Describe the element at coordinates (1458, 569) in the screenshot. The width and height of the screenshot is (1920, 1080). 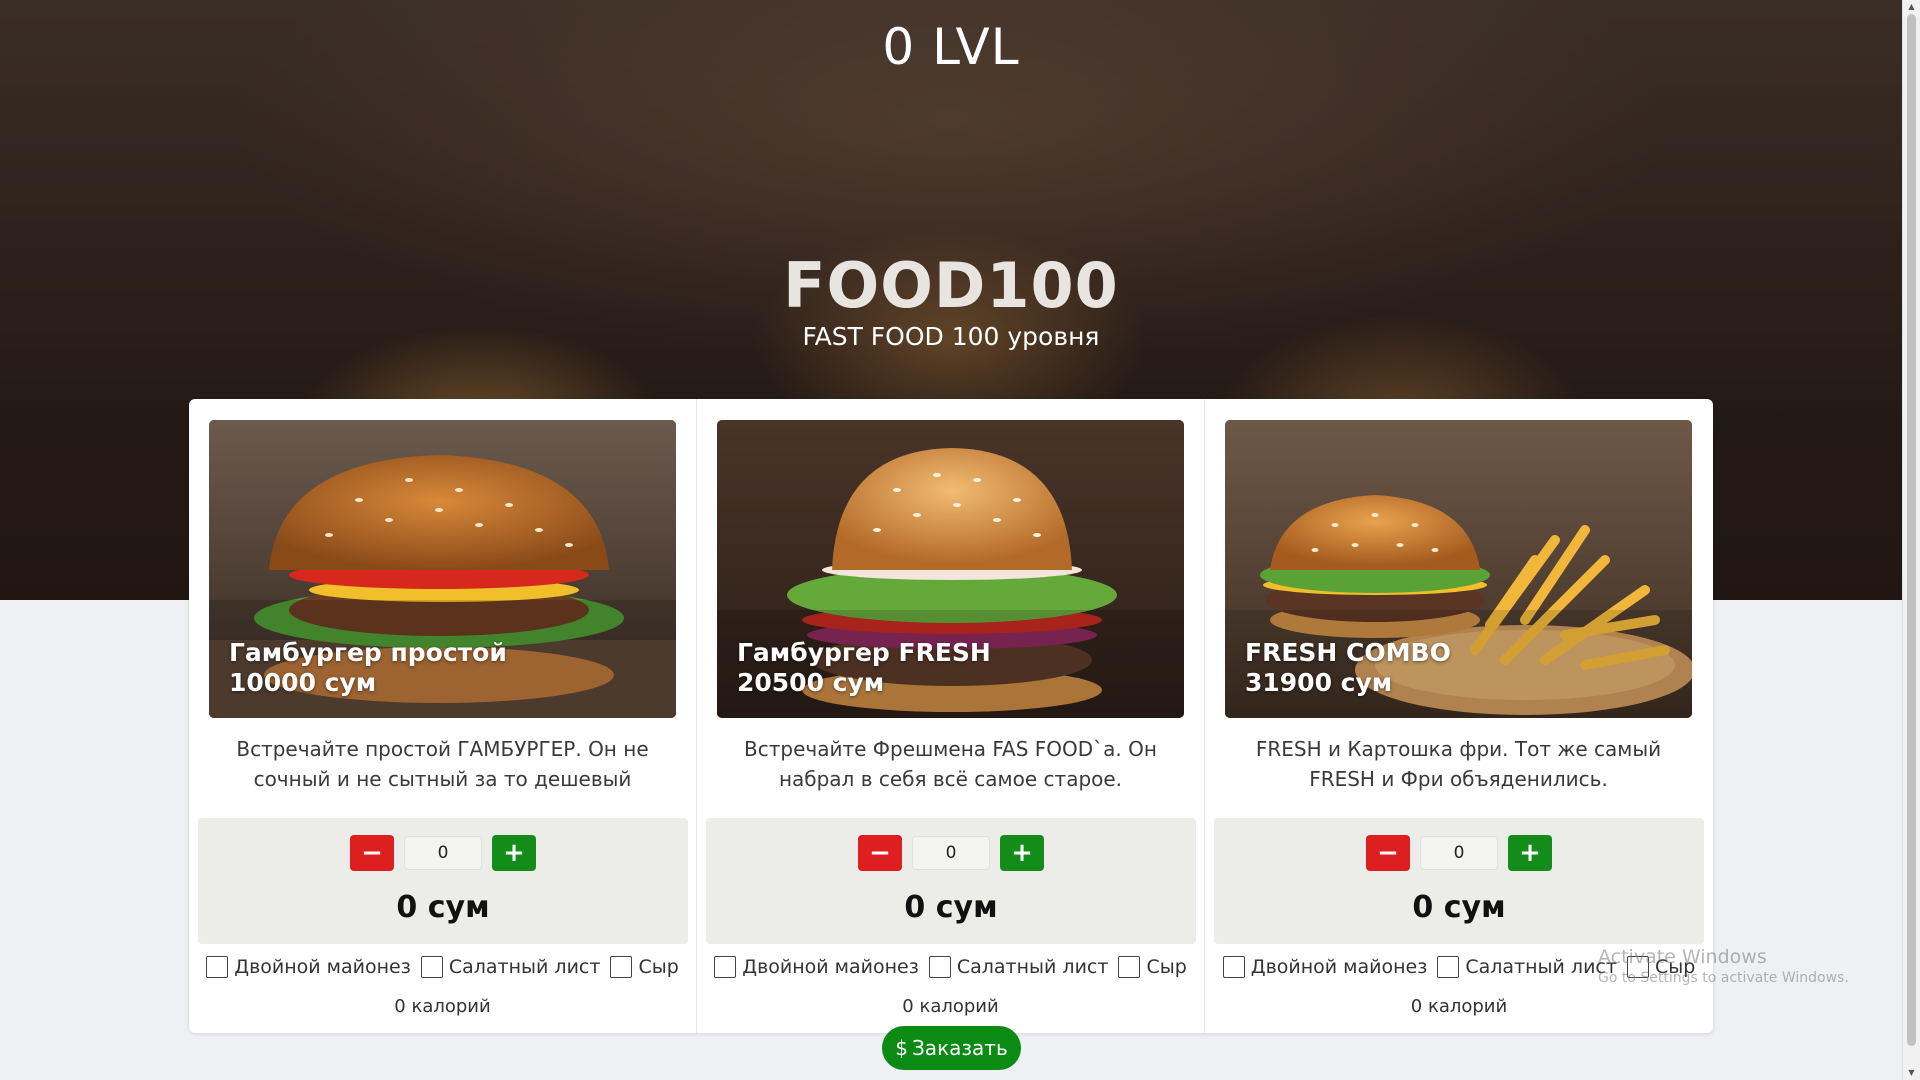
I see `product-image: FRESH COMBO 31900 сум` at that location.